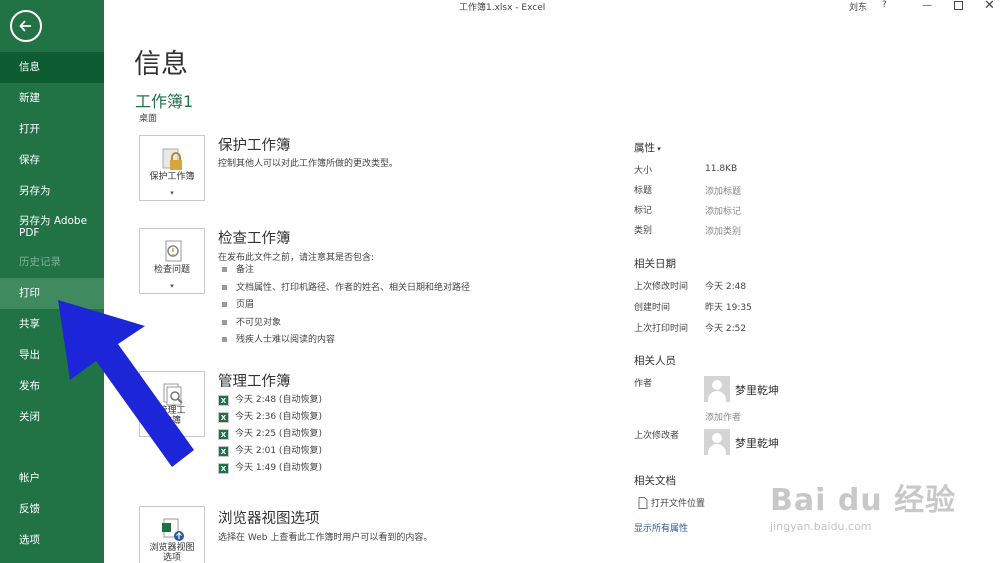  I want to click on back-arrow-icon, so click(25, 26).